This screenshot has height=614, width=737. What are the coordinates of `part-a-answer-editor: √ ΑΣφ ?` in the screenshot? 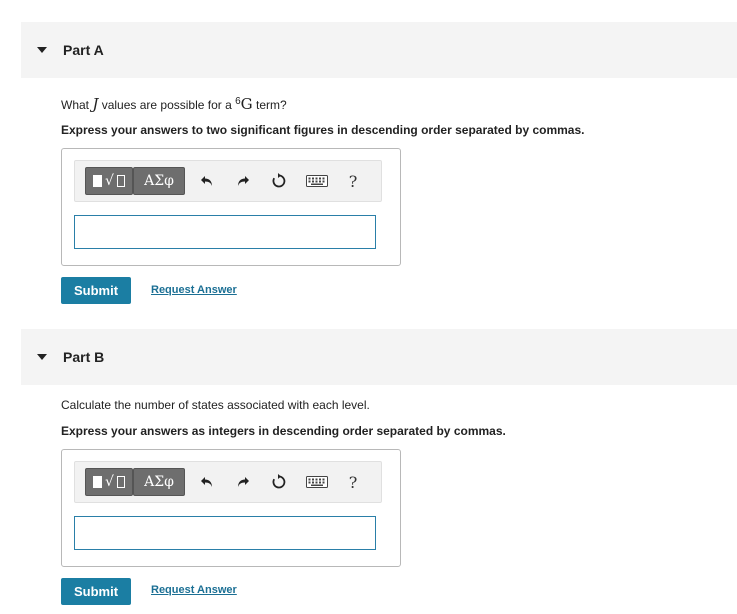 It's located at (231, 207).